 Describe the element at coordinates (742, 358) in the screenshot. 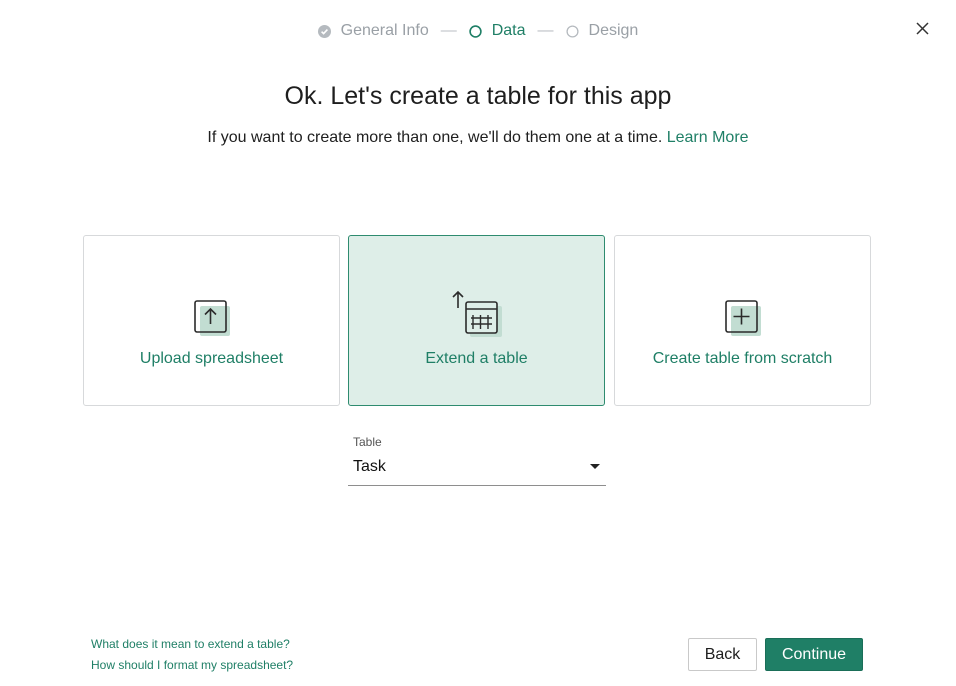

I see `card-label: Create table from scratch` at that location.